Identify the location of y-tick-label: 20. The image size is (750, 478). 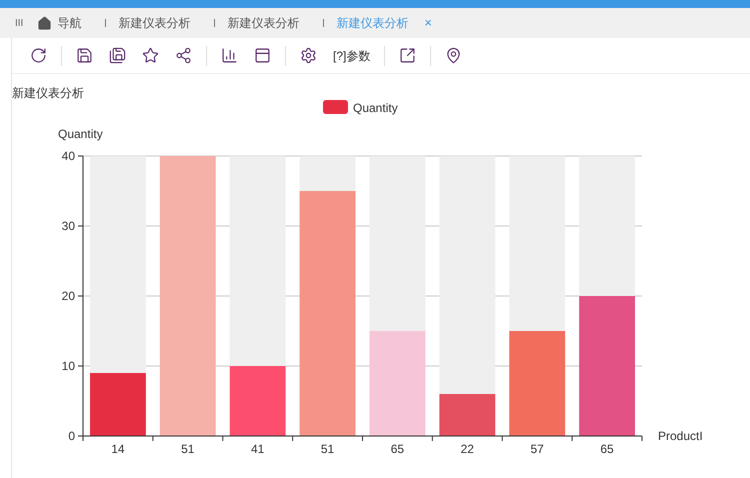
(68, 296).